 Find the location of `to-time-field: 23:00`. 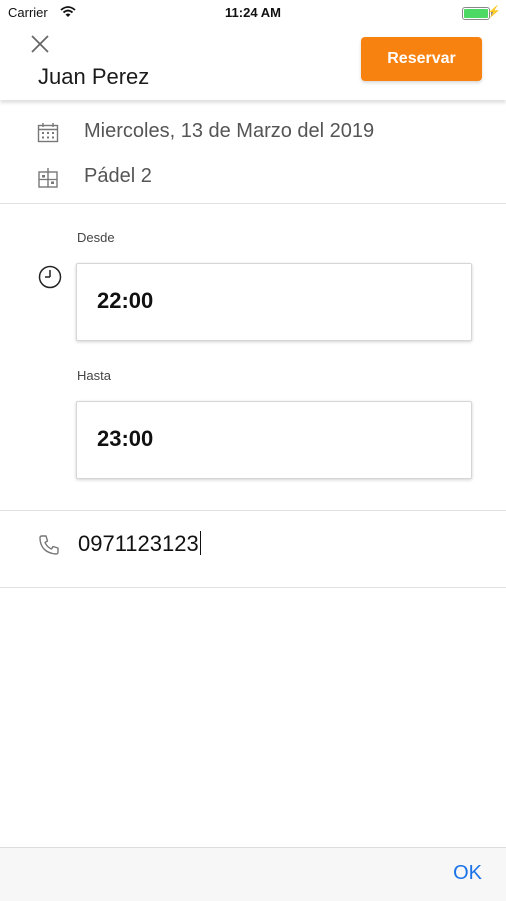

to-time-field: 23:00 is located at coordinates (274, 440).